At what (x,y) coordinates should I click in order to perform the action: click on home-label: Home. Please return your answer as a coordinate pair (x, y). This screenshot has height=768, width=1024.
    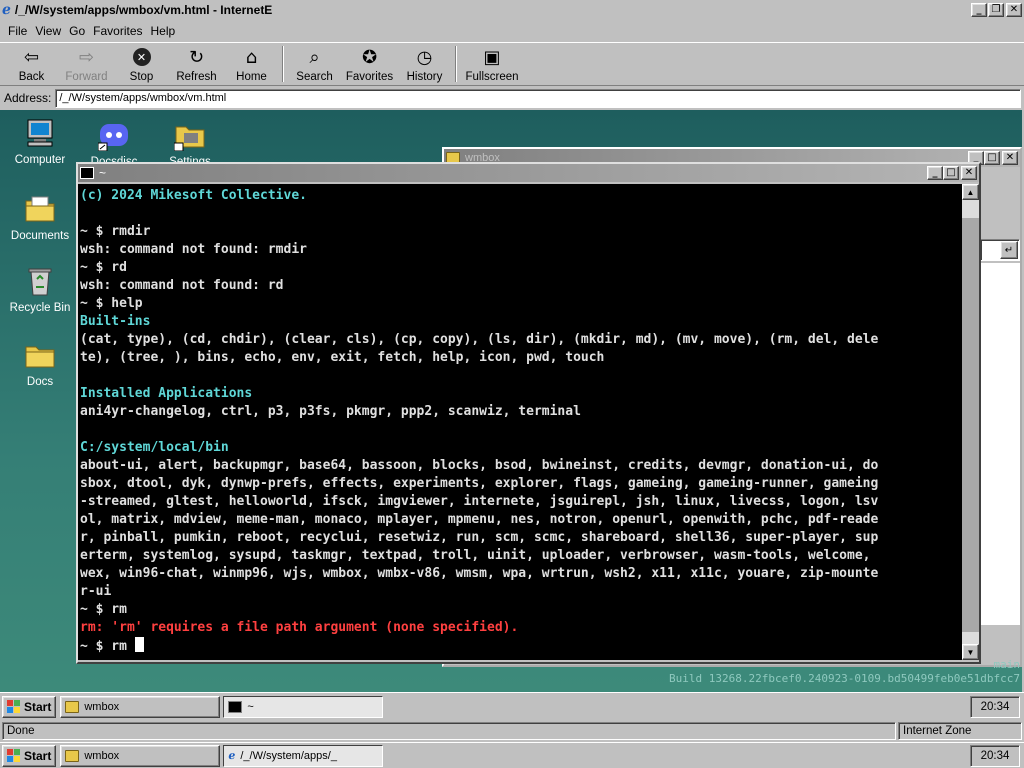
    Looking at the image, I should click on (251, 77).